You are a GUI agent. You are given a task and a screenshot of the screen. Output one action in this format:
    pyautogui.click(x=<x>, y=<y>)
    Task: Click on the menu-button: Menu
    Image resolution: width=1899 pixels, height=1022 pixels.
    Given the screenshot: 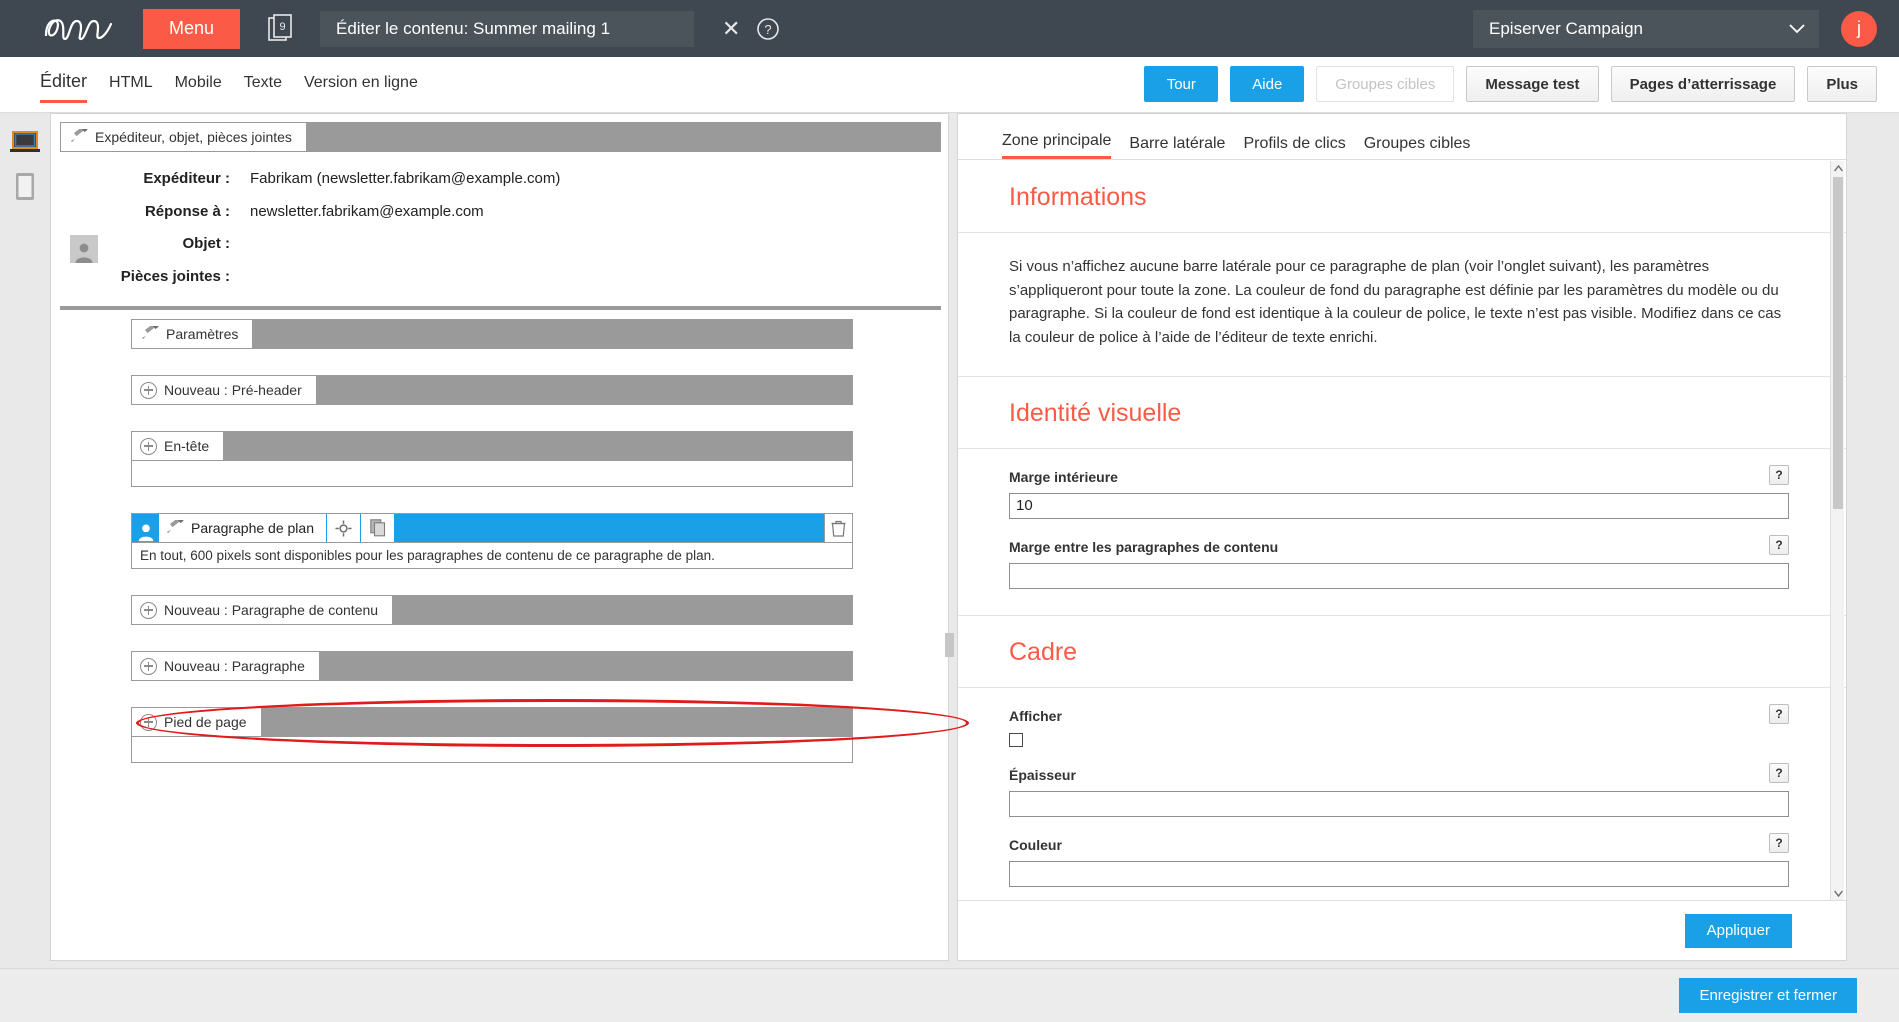 What is the action you would take?
    pyautogui.click(x=191, y=28)
    